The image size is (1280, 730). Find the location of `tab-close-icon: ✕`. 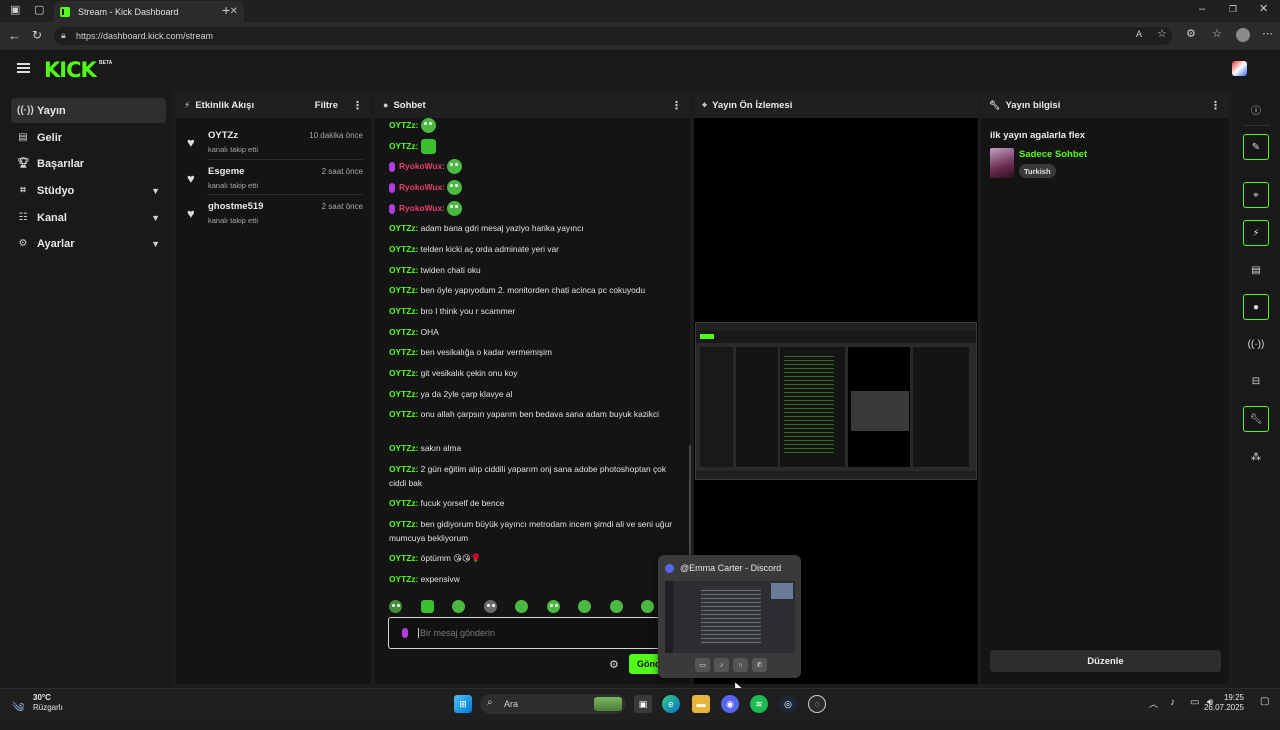

tab-close-icon: ✕ is located at coordinates (234, 11).